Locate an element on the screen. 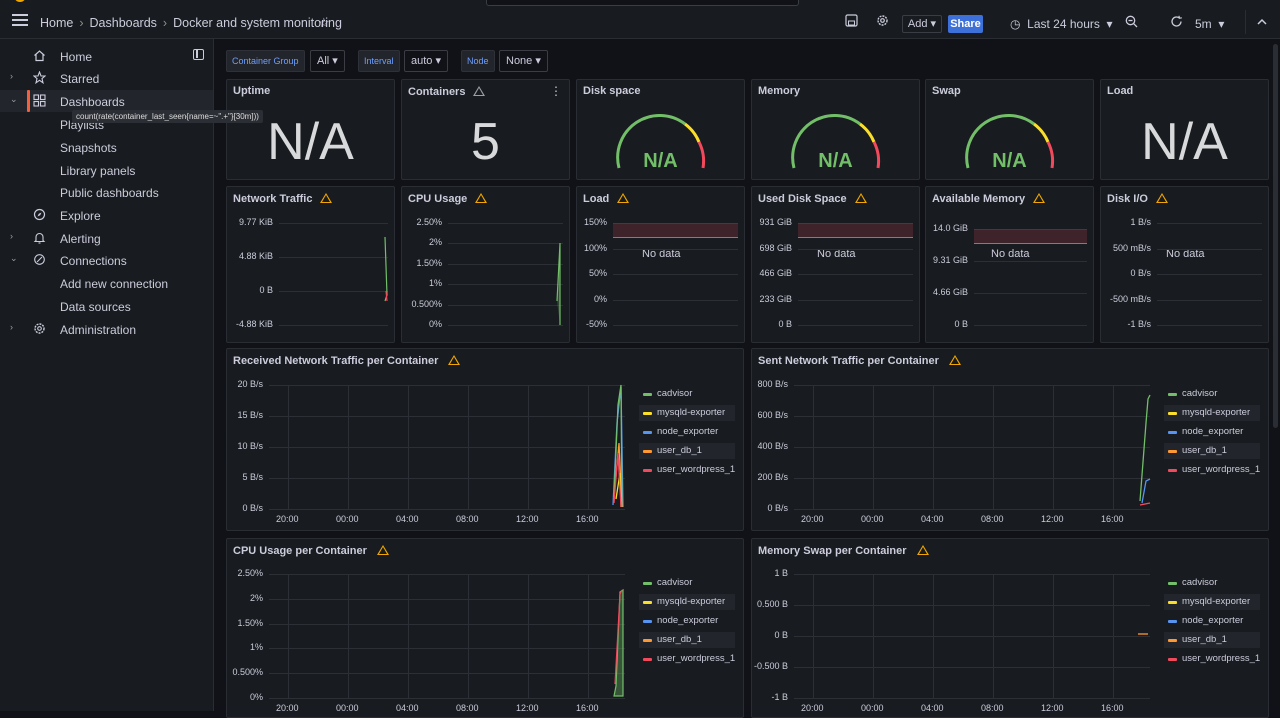 The height and width of the screenshot is (718, 1280). search-input is located at coordinates (642, 3).